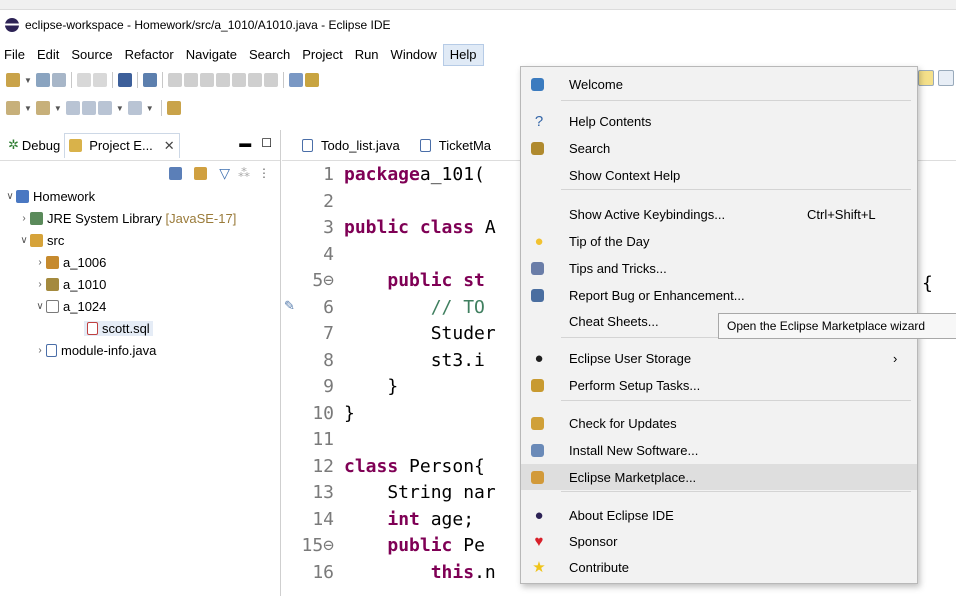  Describe the element at coordinates (593, 541) in the screenshot. I see `menu-item-label: Sponsor` at that location.